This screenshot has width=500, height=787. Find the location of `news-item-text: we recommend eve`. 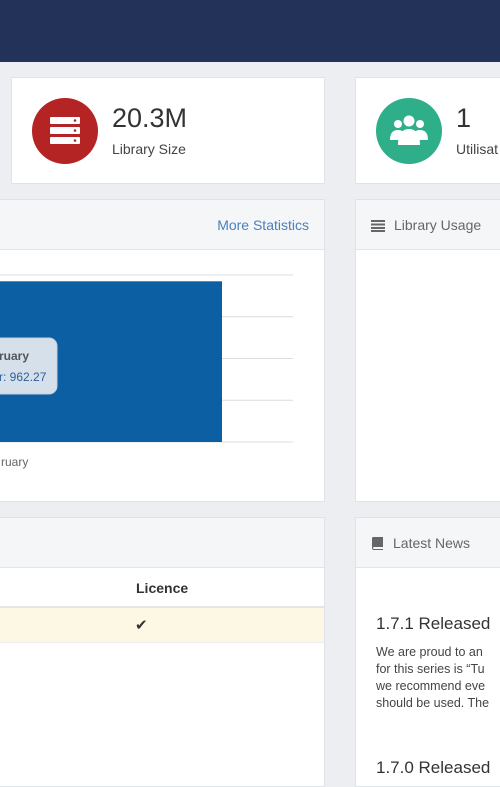

news-item-text: we recommend eve is located at coordinates (431, 686).